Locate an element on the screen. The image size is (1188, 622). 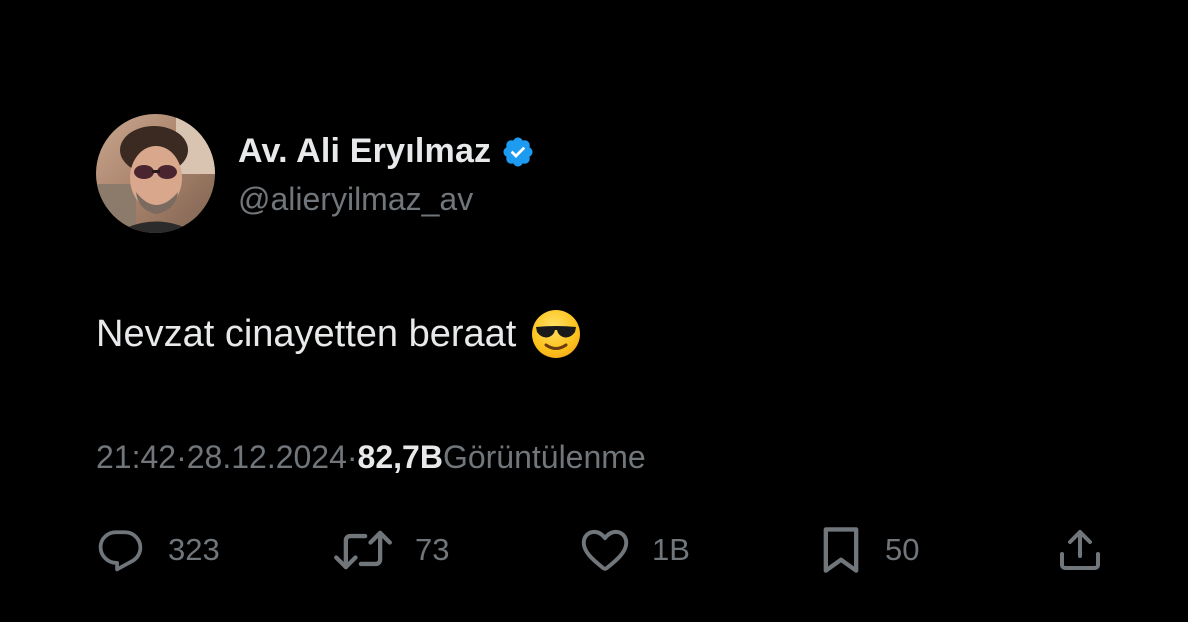
tweet-date: 28.12.2024 is located at coordinates (267, 457).